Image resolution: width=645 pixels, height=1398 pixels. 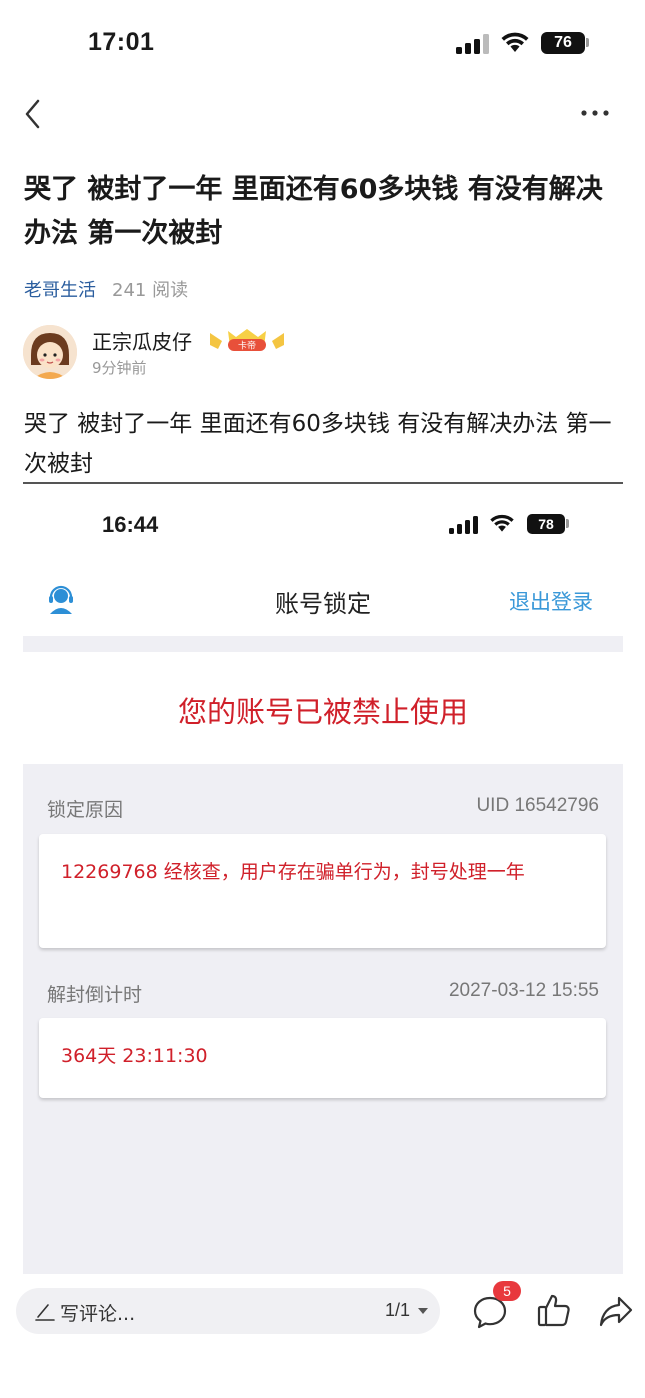 I want to click on unlock-date: 2027-03-12 15:55, so click(x=523, y=990).